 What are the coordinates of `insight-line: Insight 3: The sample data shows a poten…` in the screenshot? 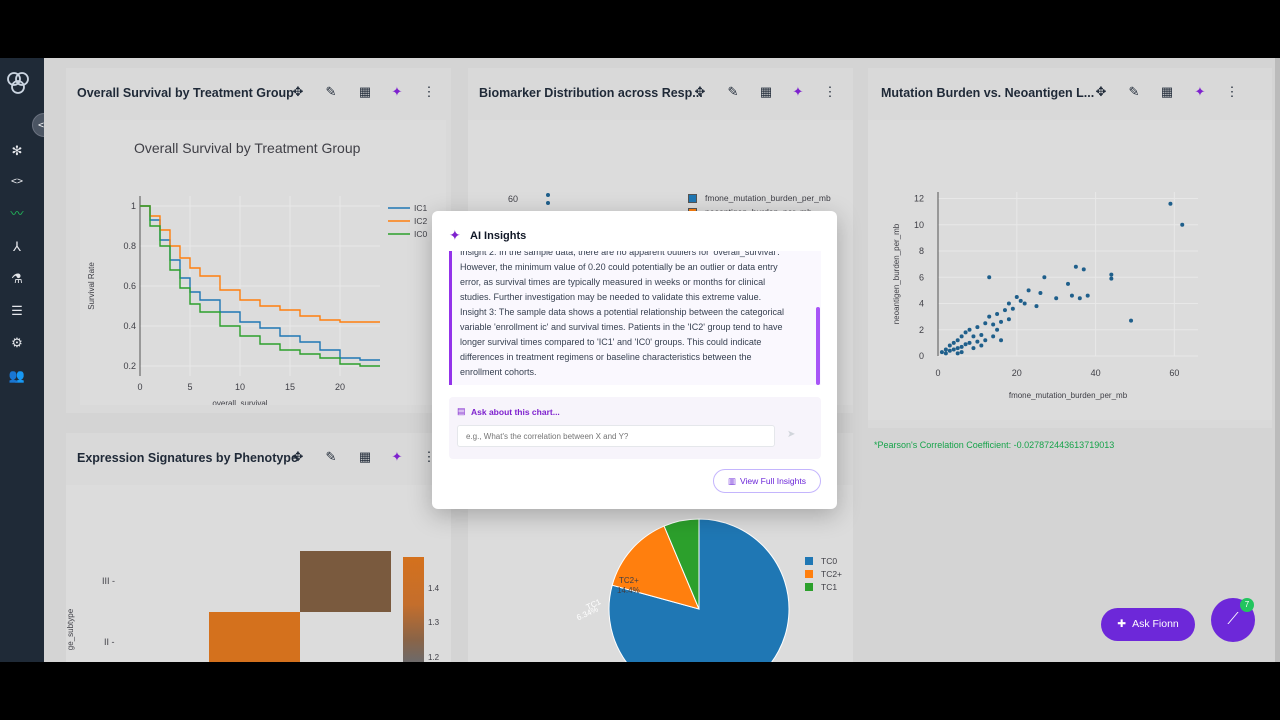 It's located at (622, 312).